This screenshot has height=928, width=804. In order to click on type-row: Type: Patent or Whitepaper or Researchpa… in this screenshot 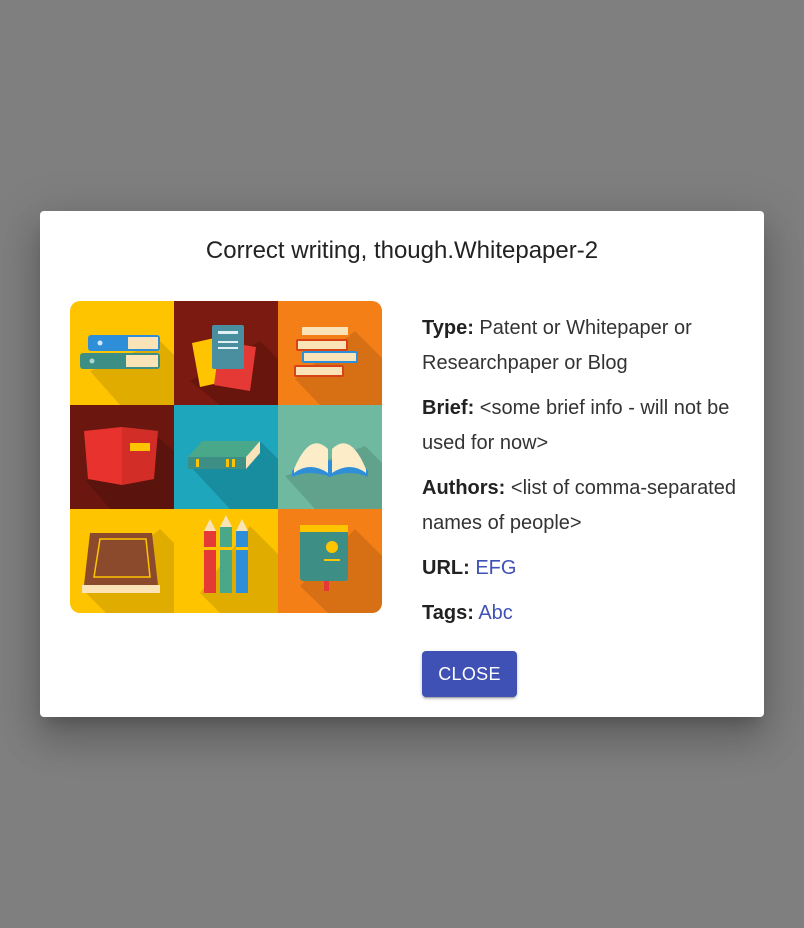, I will do `click(582, 346)`.